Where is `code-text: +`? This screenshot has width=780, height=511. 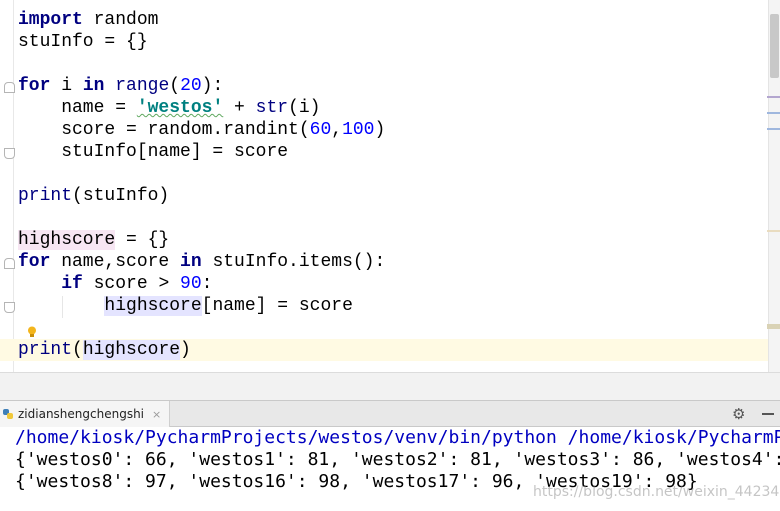 code-text: + is located at coordinates (239, 108).